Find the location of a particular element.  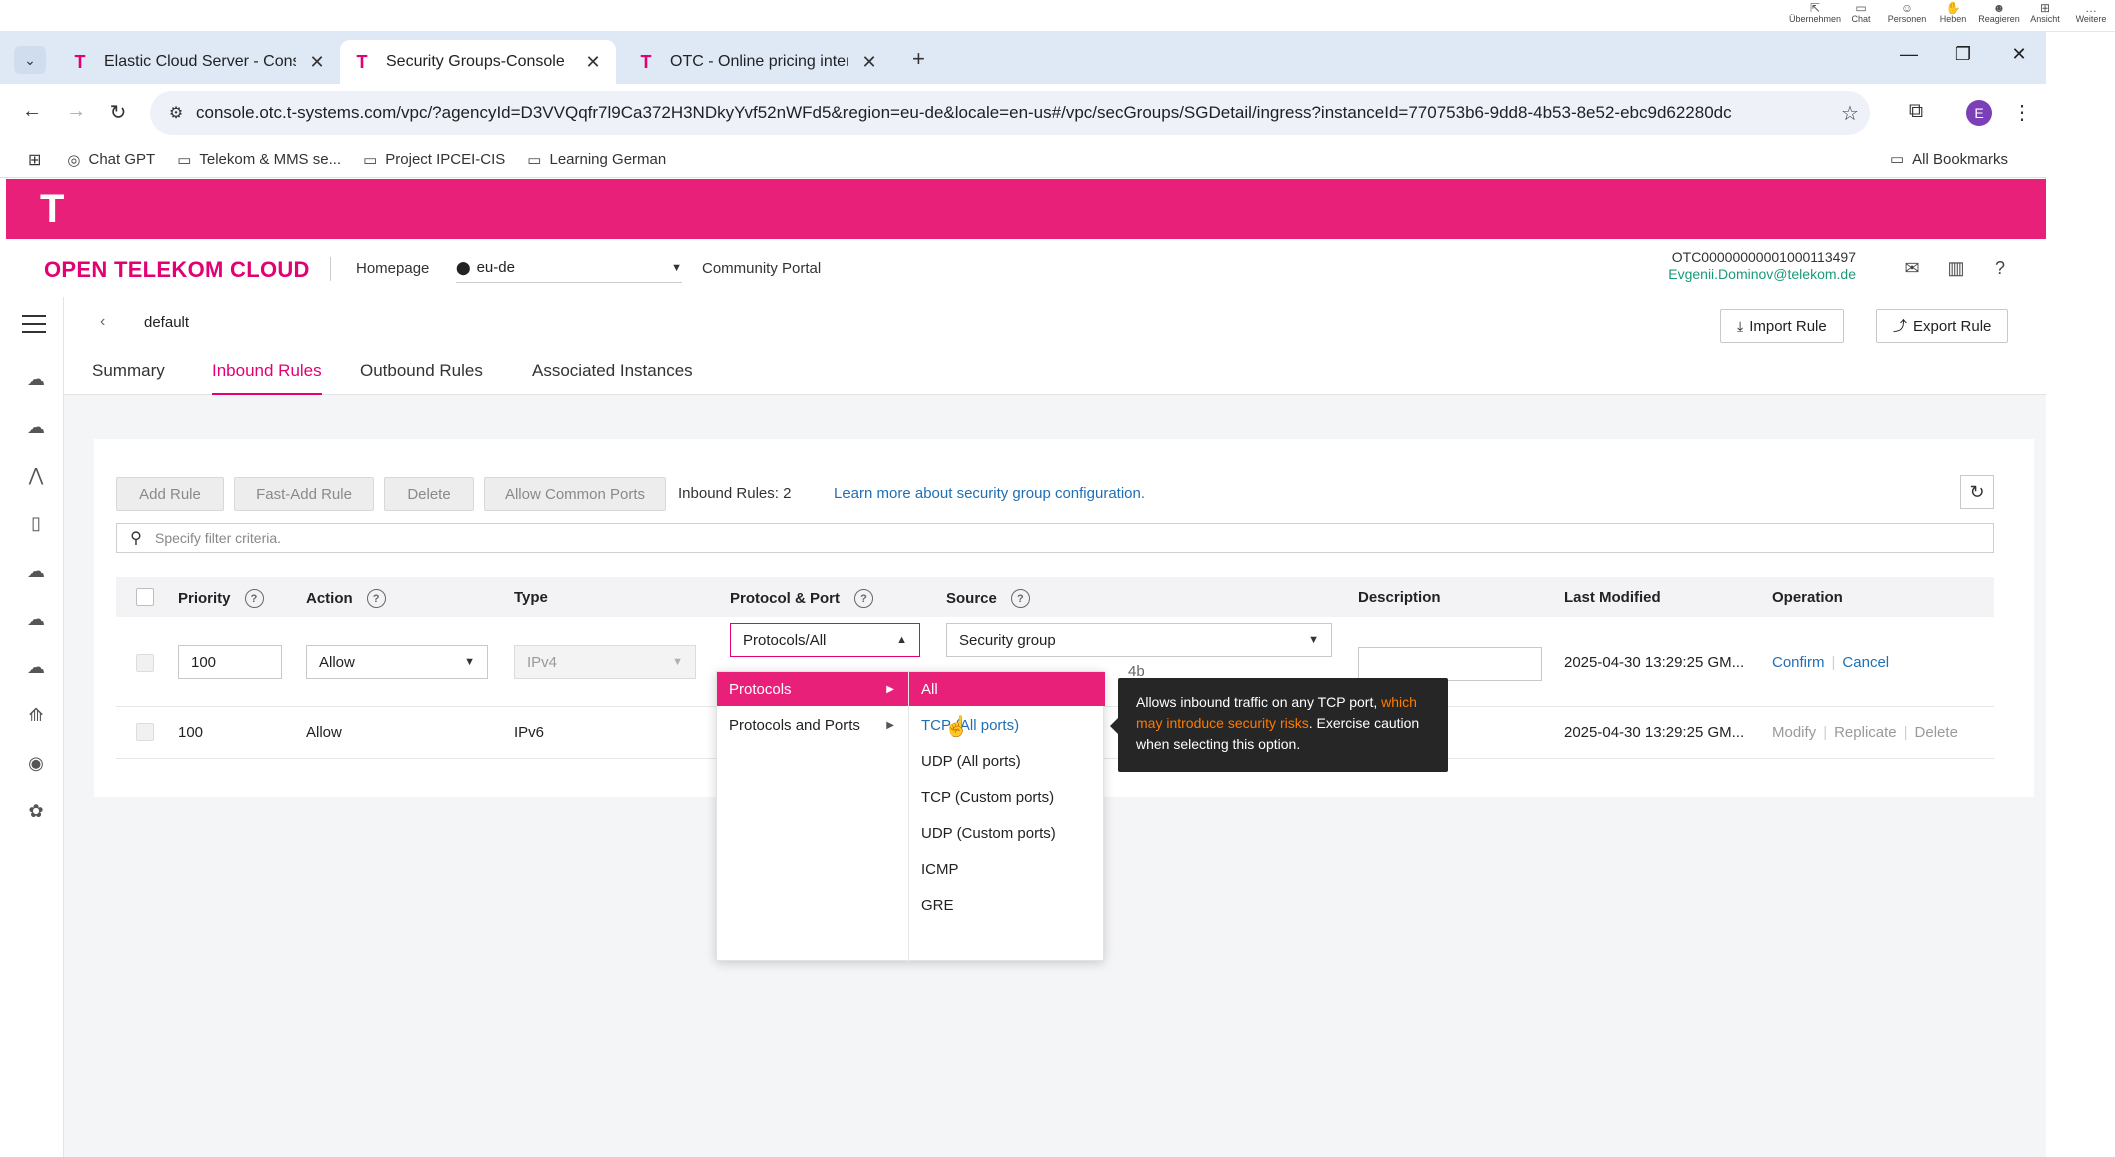

confirm-link: Confirm is located at coordinates (1798, 662).